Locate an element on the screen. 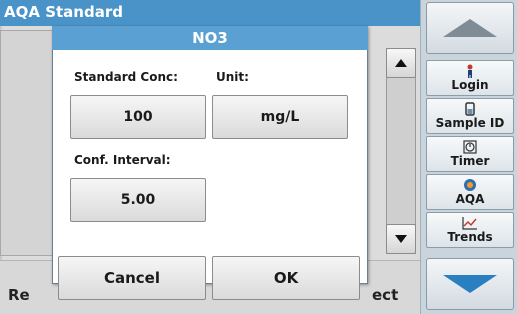  screen-titlebar: AQA Standard is located at coordinates (210, 13).